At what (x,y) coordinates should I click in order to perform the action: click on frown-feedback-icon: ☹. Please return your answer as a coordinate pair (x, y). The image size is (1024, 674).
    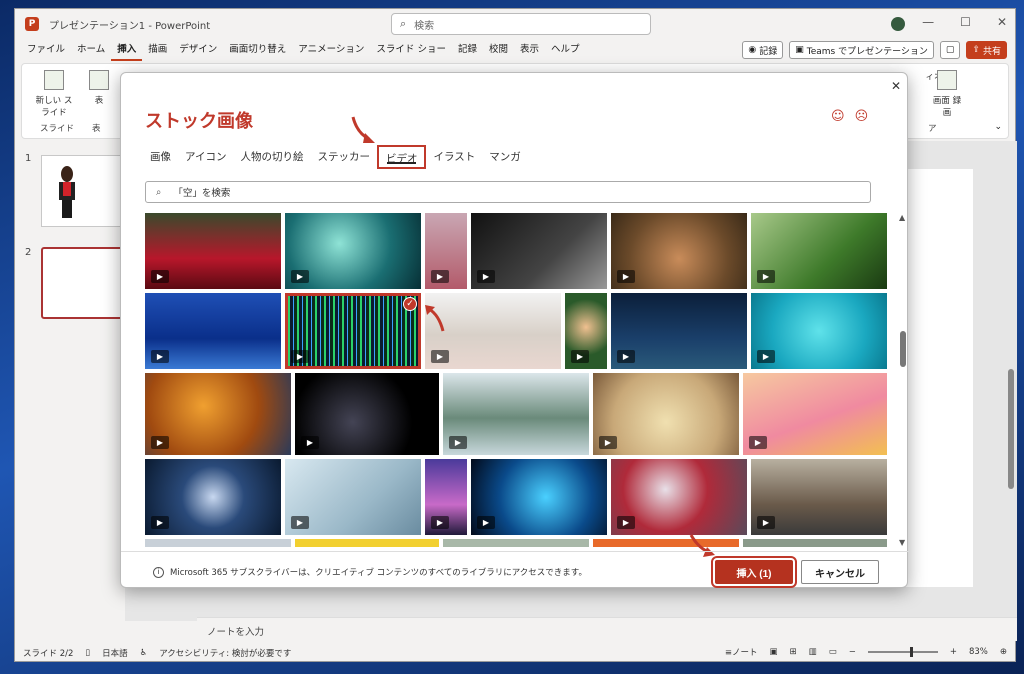
    Looking at the image, I should click on (862, 116).